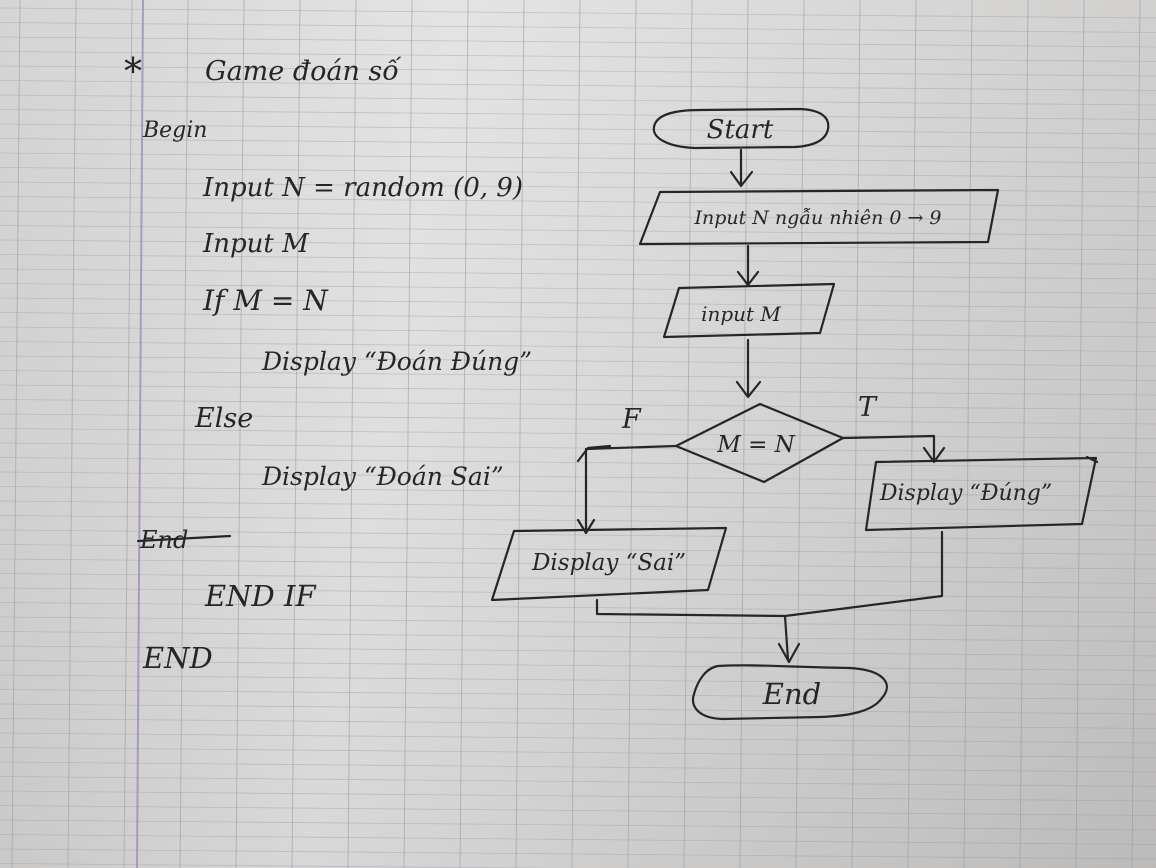 Image resolution: width=1156 pixels, height=868 pixels. Describe the element at coordinates (965, 493) in the screenshot. I see `display-dung-label: Display “Đúng”` at that location.